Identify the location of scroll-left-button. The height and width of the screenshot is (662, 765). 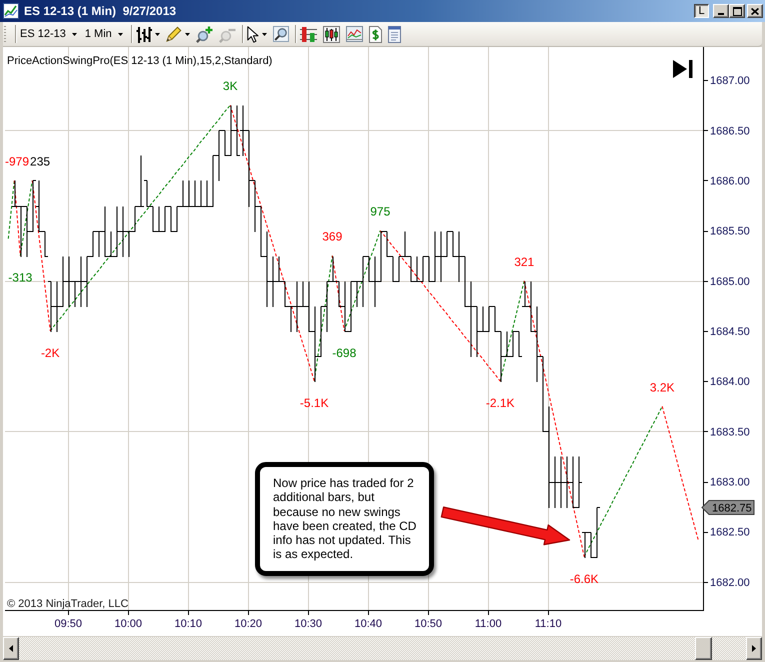
(11, 648).